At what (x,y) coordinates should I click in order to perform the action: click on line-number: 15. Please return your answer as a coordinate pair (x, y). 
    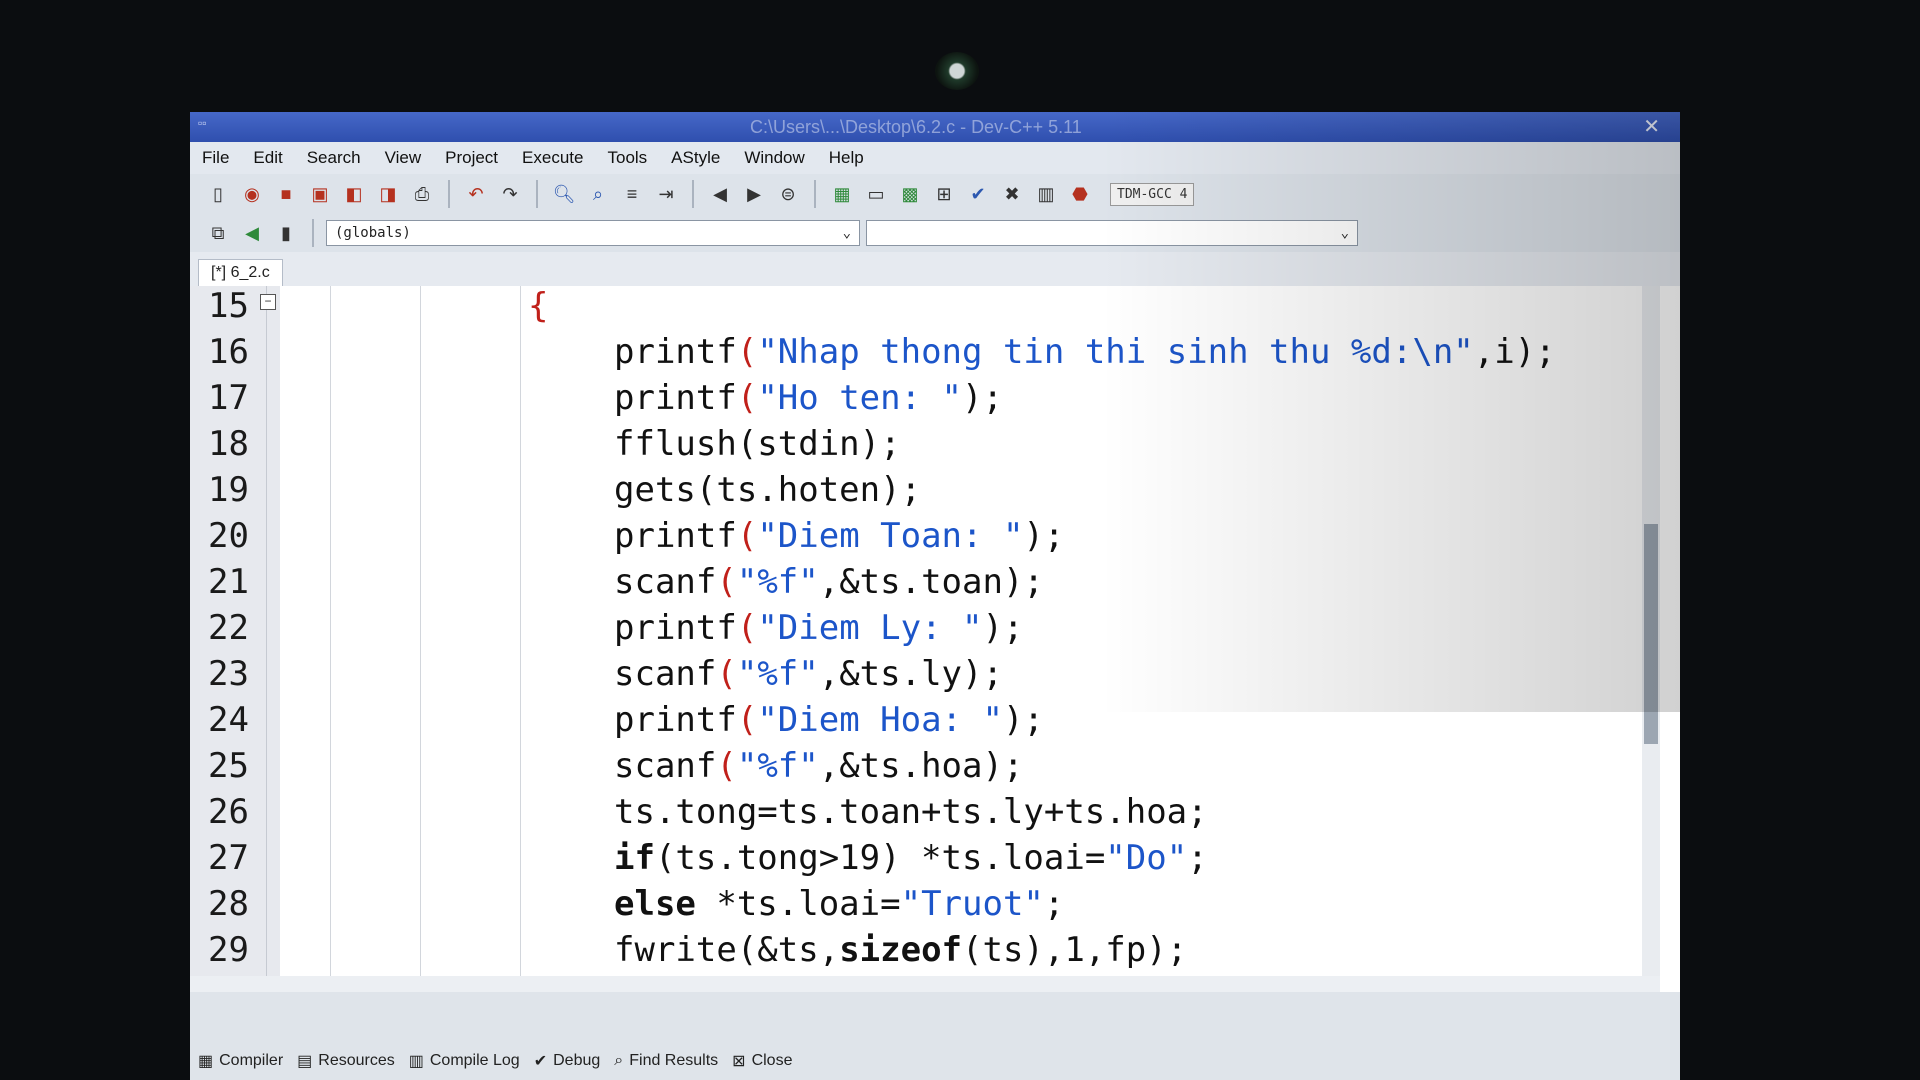
    Looking at the image, I should click on (228, 306).